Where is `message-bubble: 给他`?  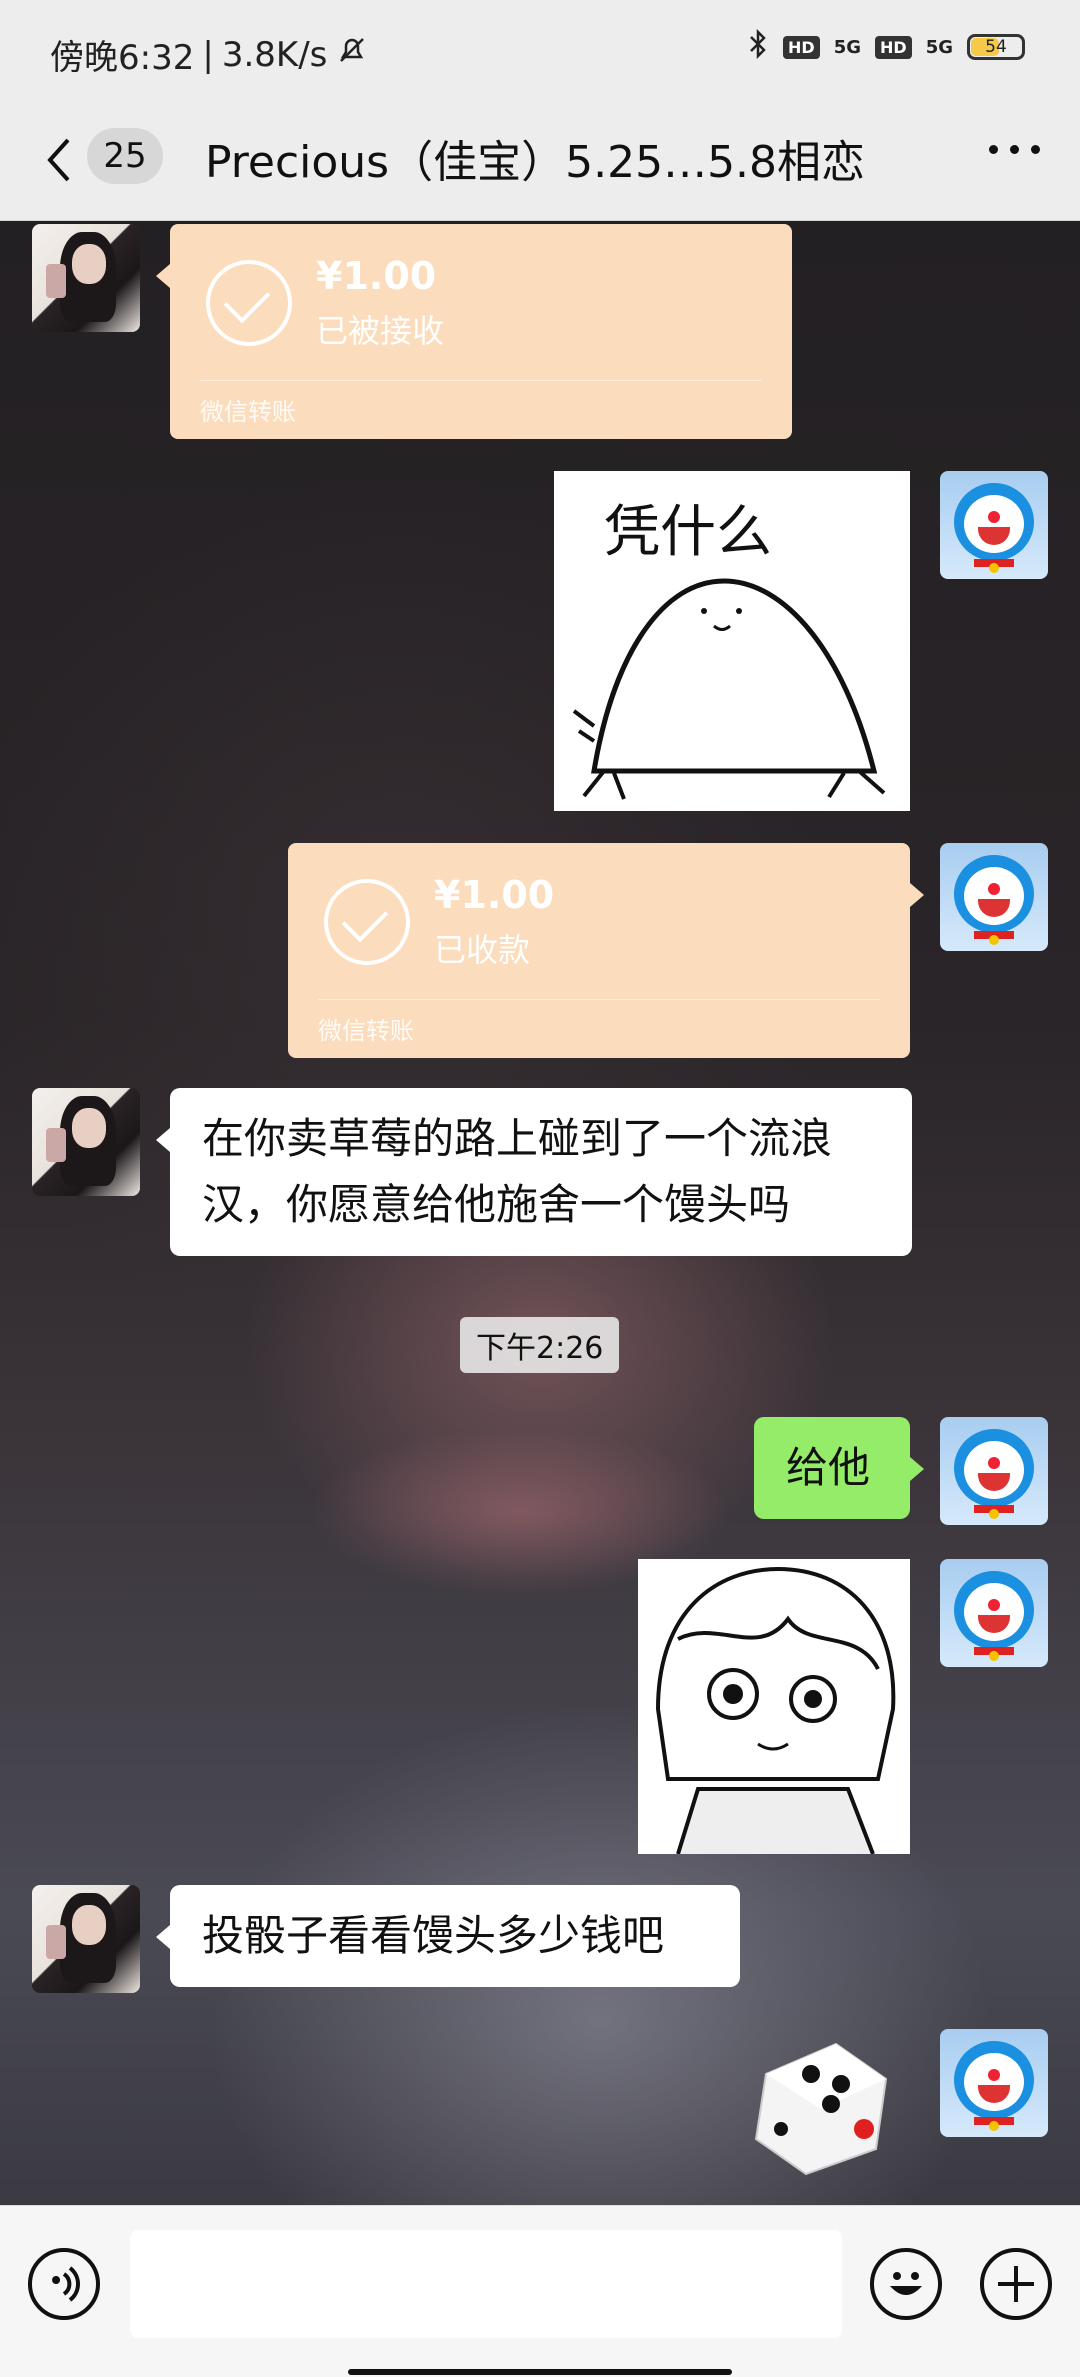
message-bubble: 给他 is located at coordinates (839, 1468).